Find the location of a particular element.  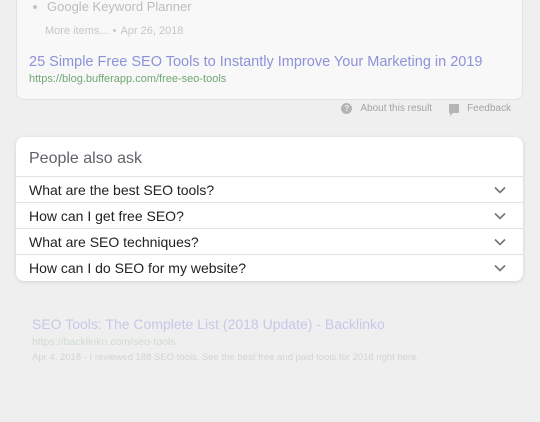

more-items-row: More items... • Apr 26, 2018 is located at coordinates (114, 31).